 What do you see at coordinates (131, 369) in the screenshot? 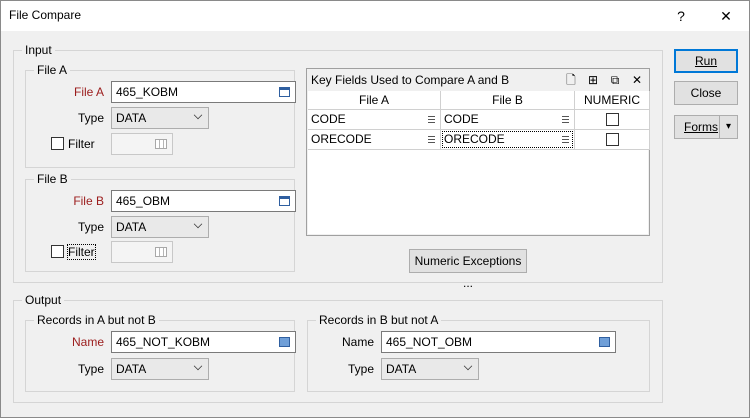
I see `a-not-b-type-value: DATA` at bounding box center [131, 369].